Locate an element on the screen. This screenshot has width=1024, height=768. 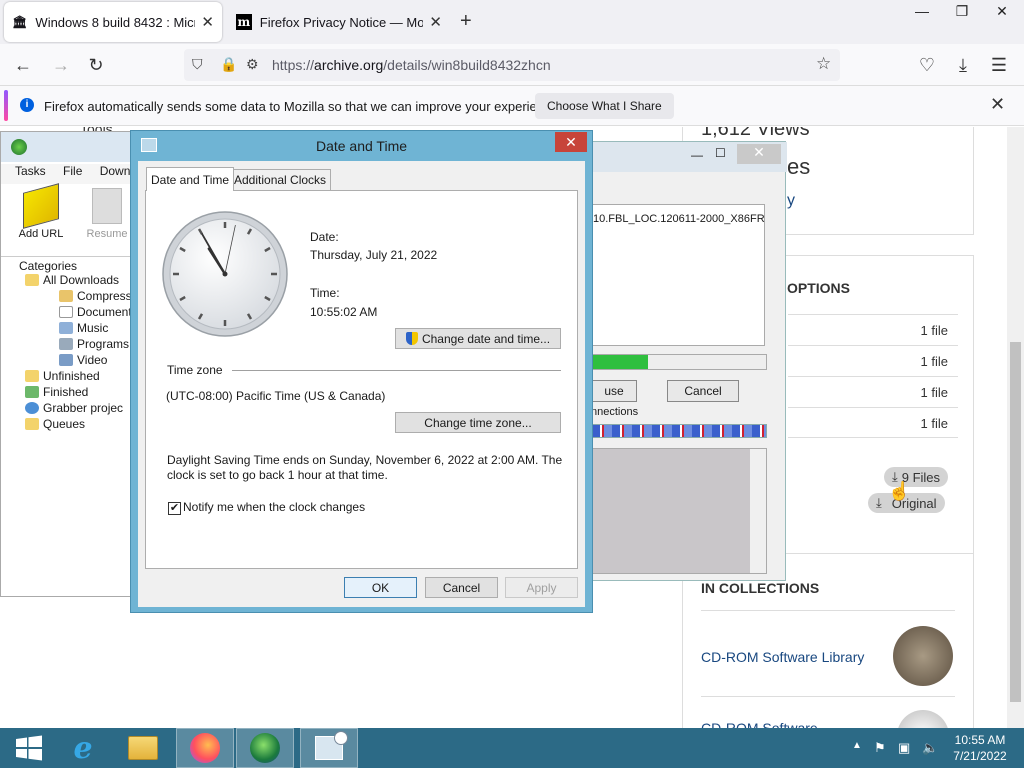
tree-music: Music is located at coordinates (83, 328).